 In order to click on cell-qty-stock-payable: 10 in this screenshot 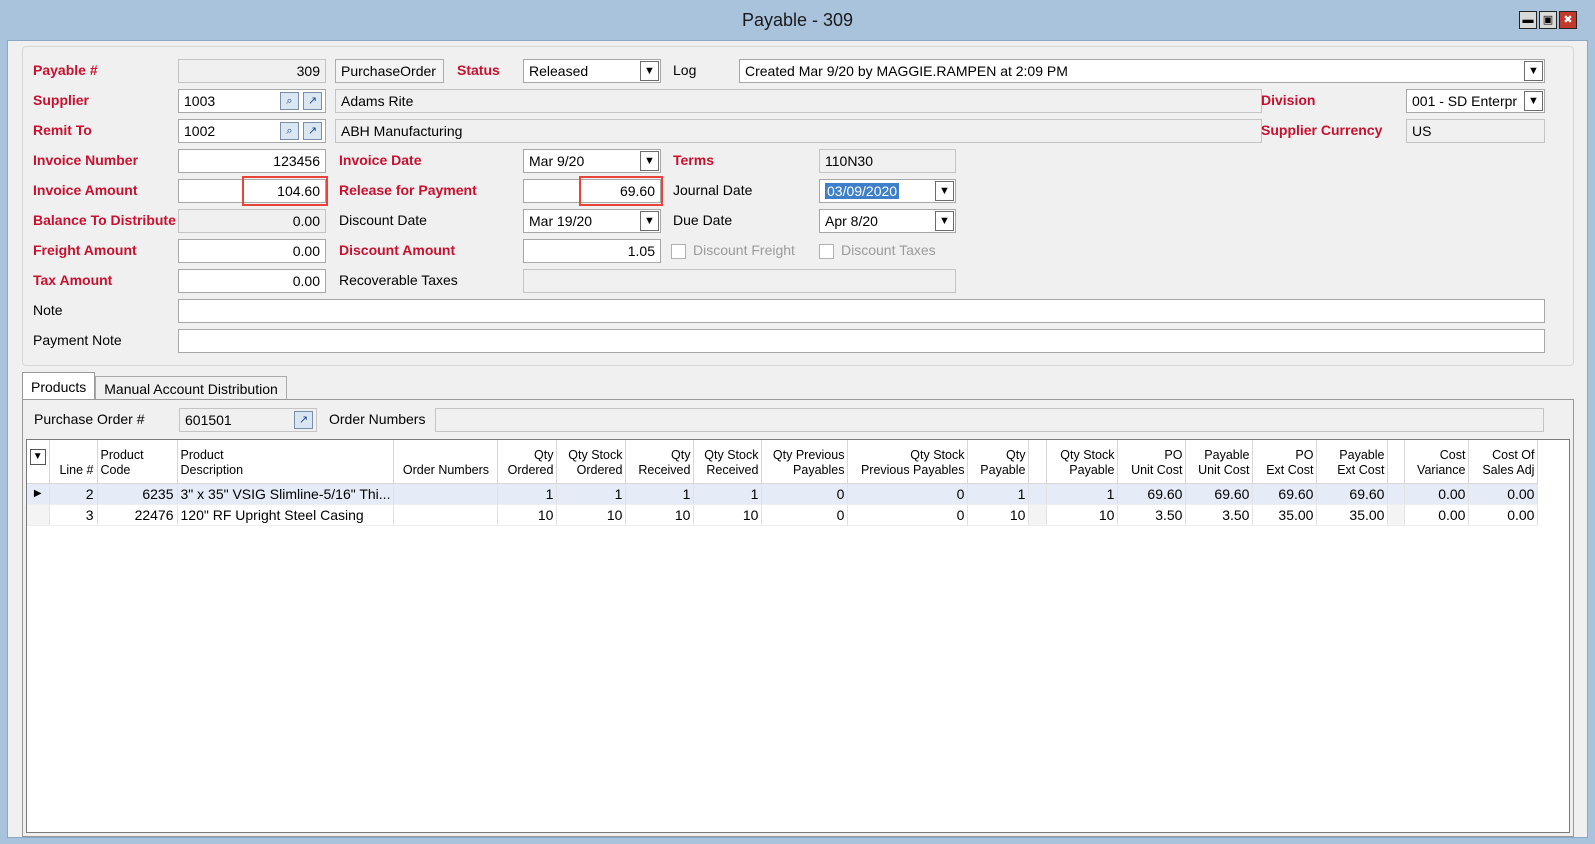, I will do `click(1082, 515)`.